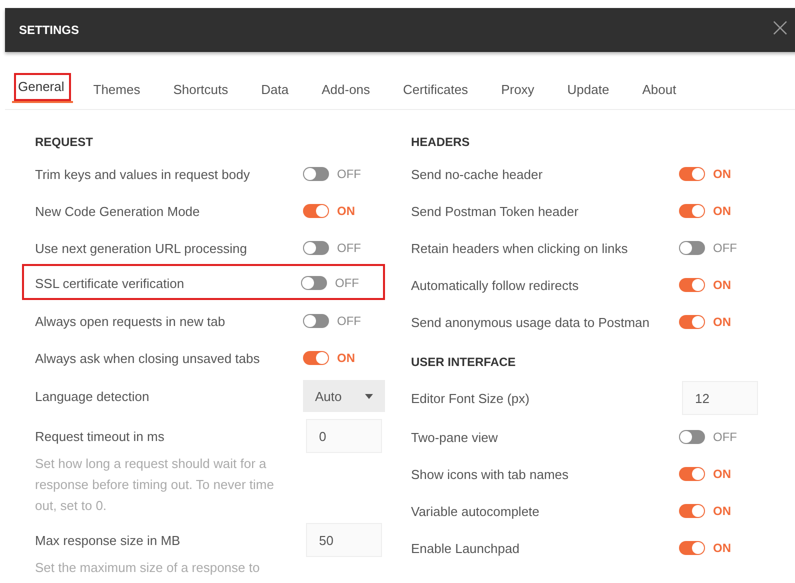 The image size is (795, 583). I want to click on tab: Shortcuts, so click(200, 90).